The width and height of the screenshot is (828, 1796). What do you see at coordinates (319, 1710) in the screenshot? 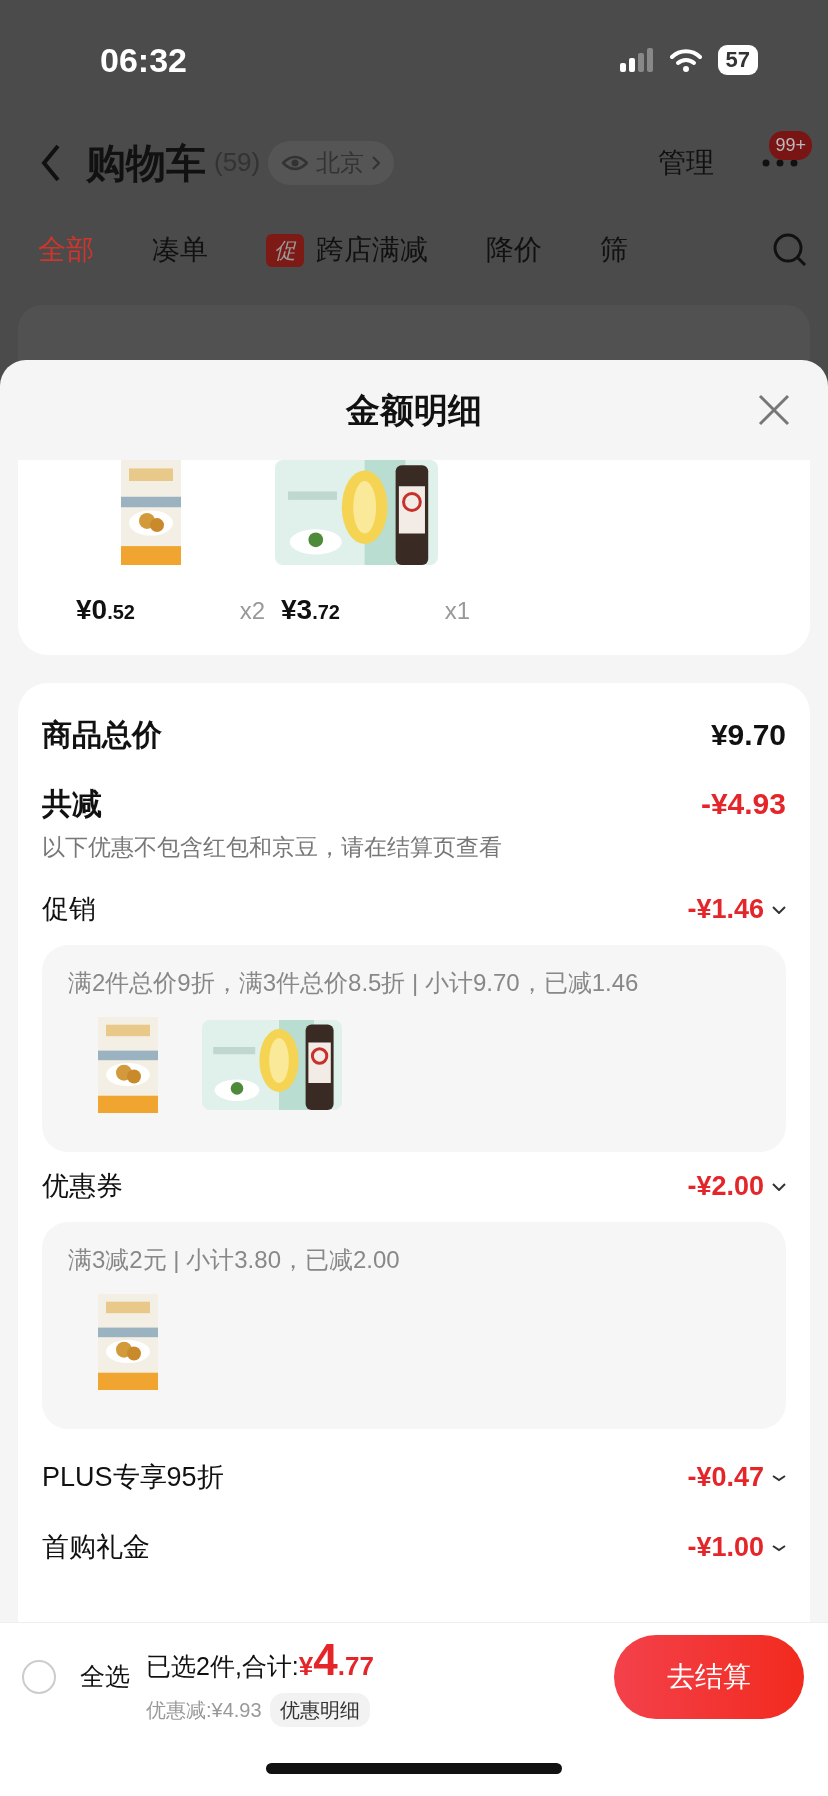
I see `discount-detail-button: 优惠明细` at bounding box center [319, 1710].